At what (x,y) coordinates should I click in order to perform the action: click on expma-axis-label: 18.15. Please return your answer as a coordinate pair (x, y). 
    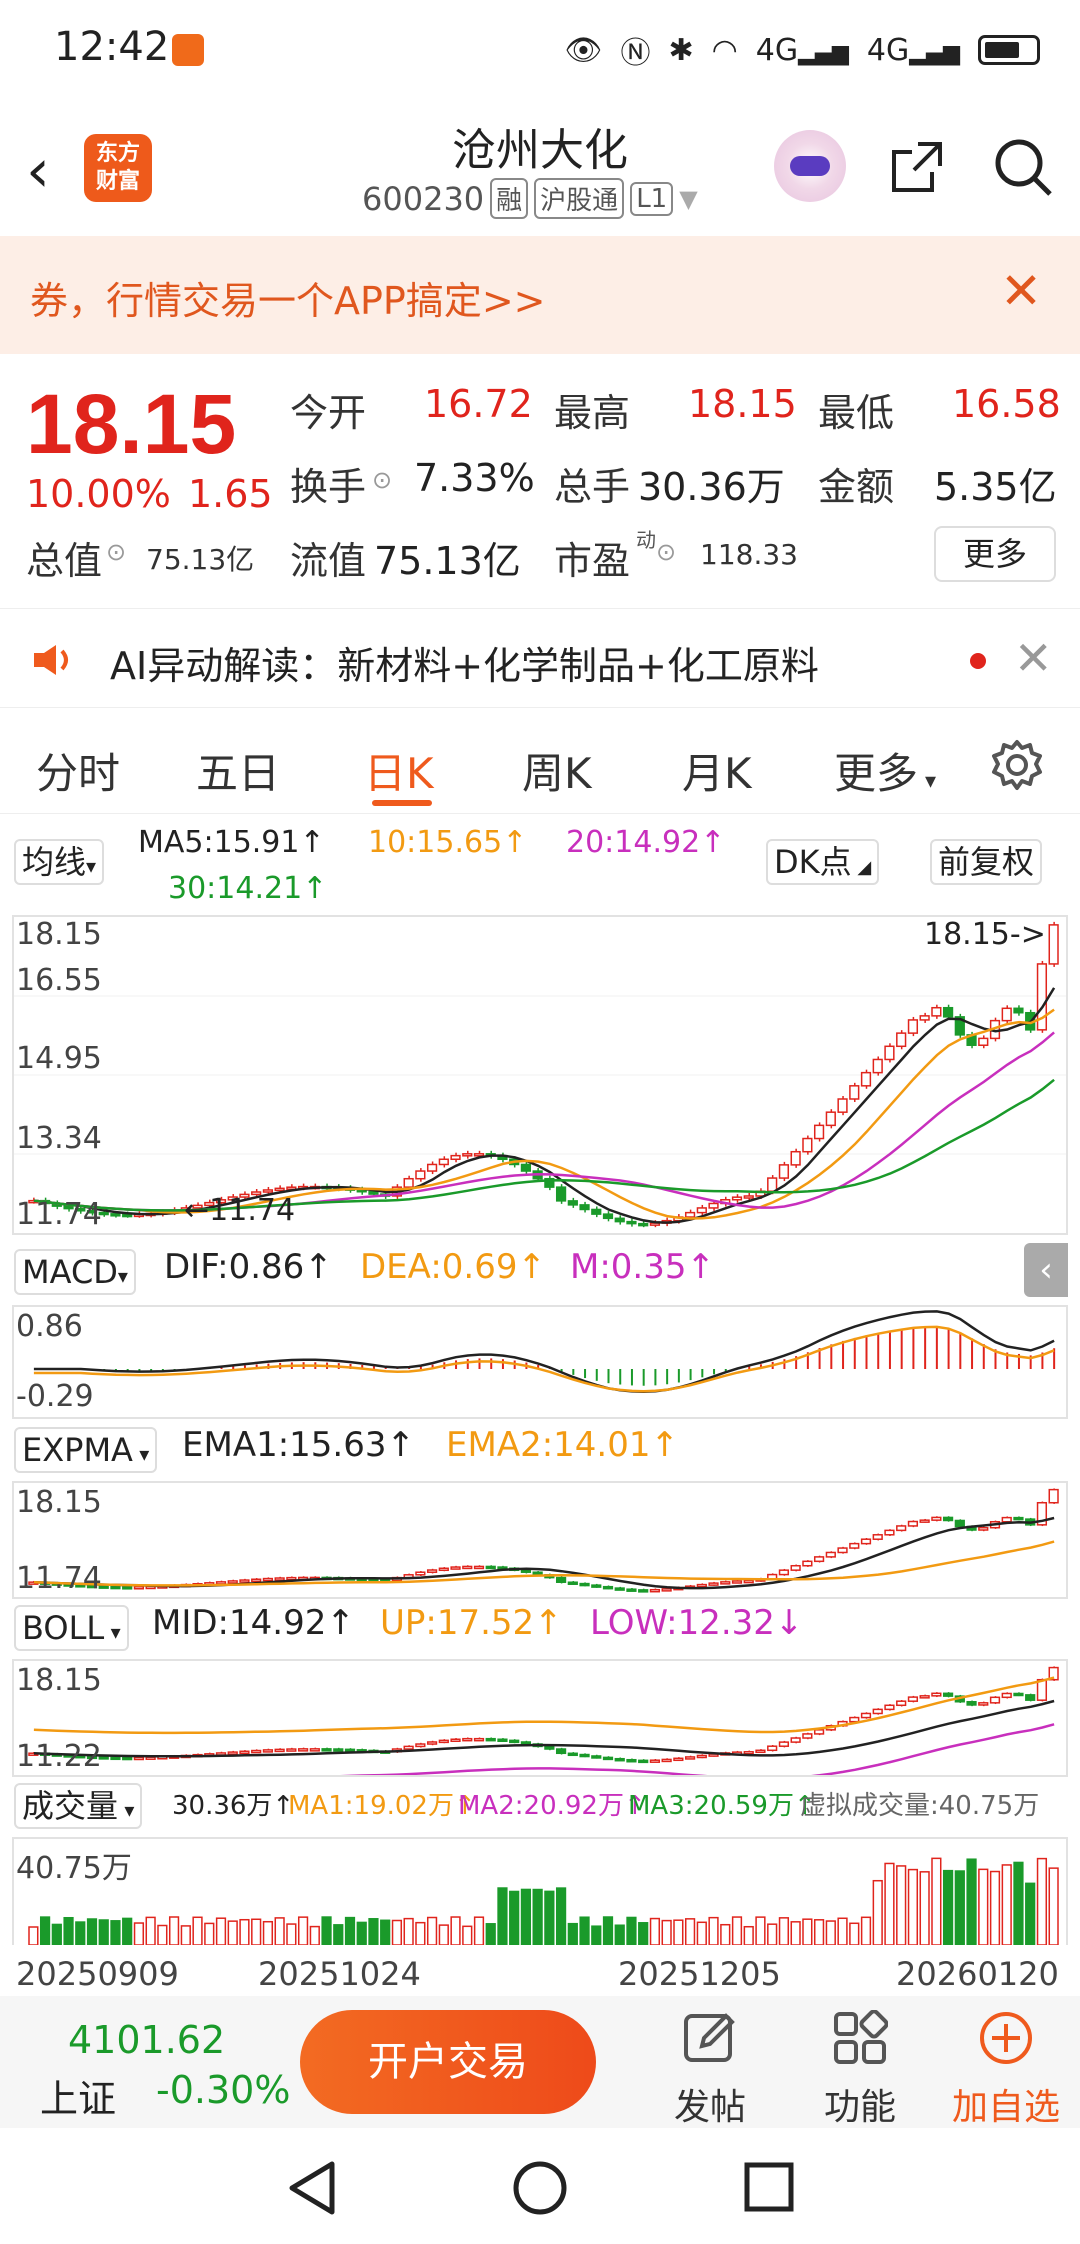
    Looking at the image, I should click on (59, 1502).